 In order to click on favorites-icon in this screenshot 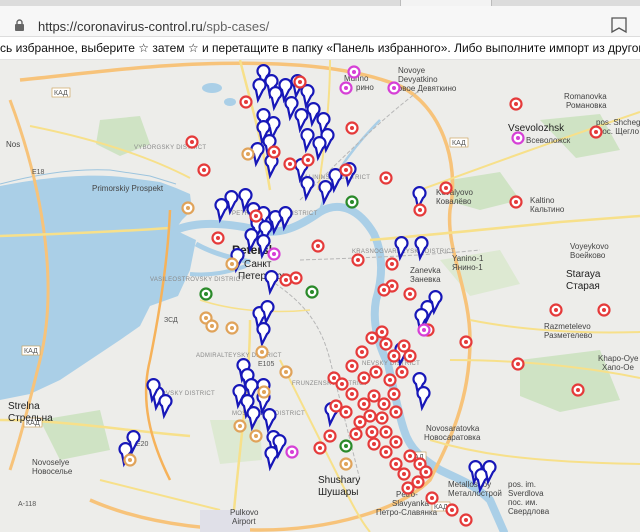, I will do `click(617, 25)`.